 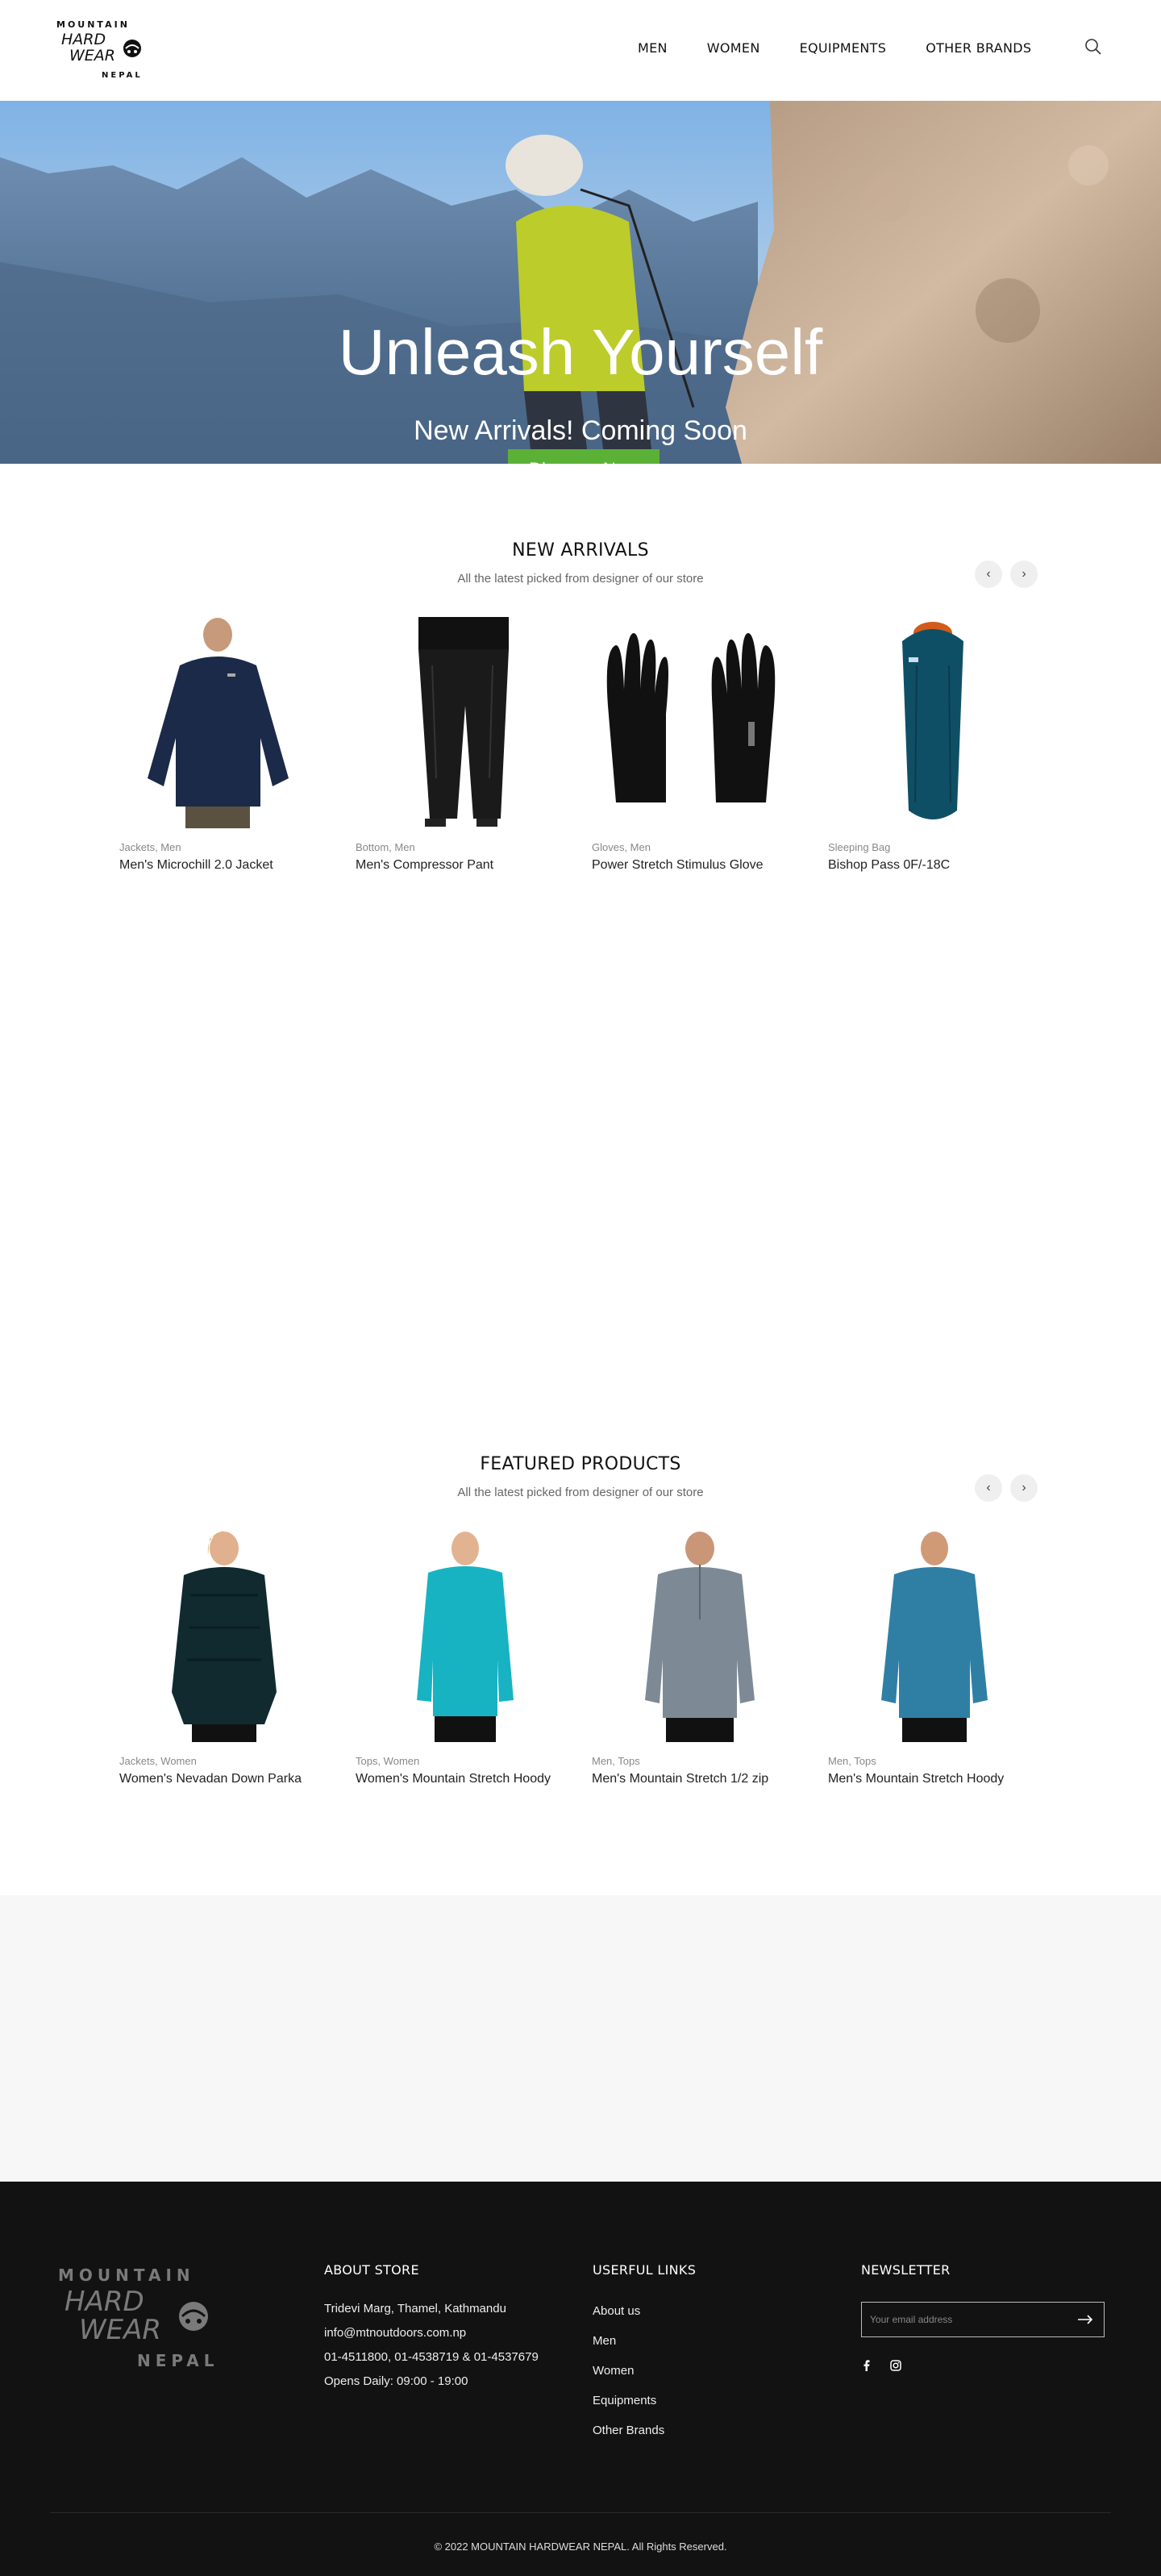 What do you see at coordinates (460, 847) in the screenshot?
I see `product-categories: Bottom, Men` at bounding box center [460, 847].